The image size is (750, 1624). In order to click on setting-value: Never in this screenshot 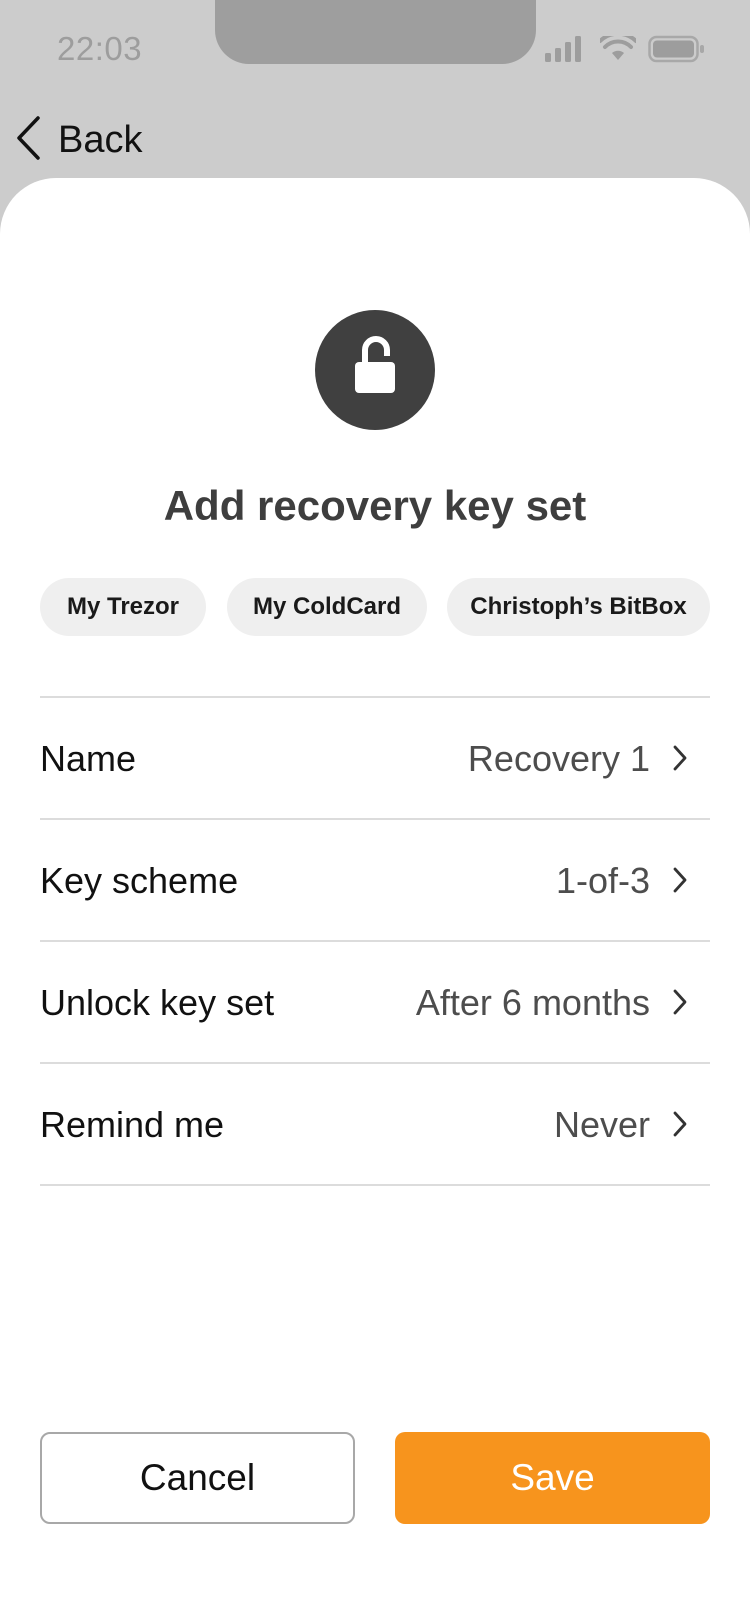, I will do `click(601, 1124)`.